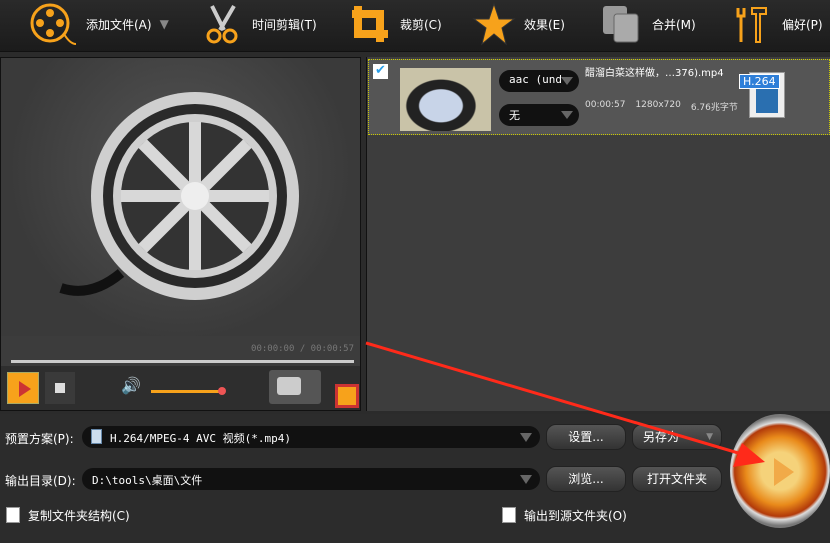 This screenshot has height=543, width=830. Describe the element at coordinates (539, 115) in the screenshot. I see `subtitle-dropdown: 无` at that location.